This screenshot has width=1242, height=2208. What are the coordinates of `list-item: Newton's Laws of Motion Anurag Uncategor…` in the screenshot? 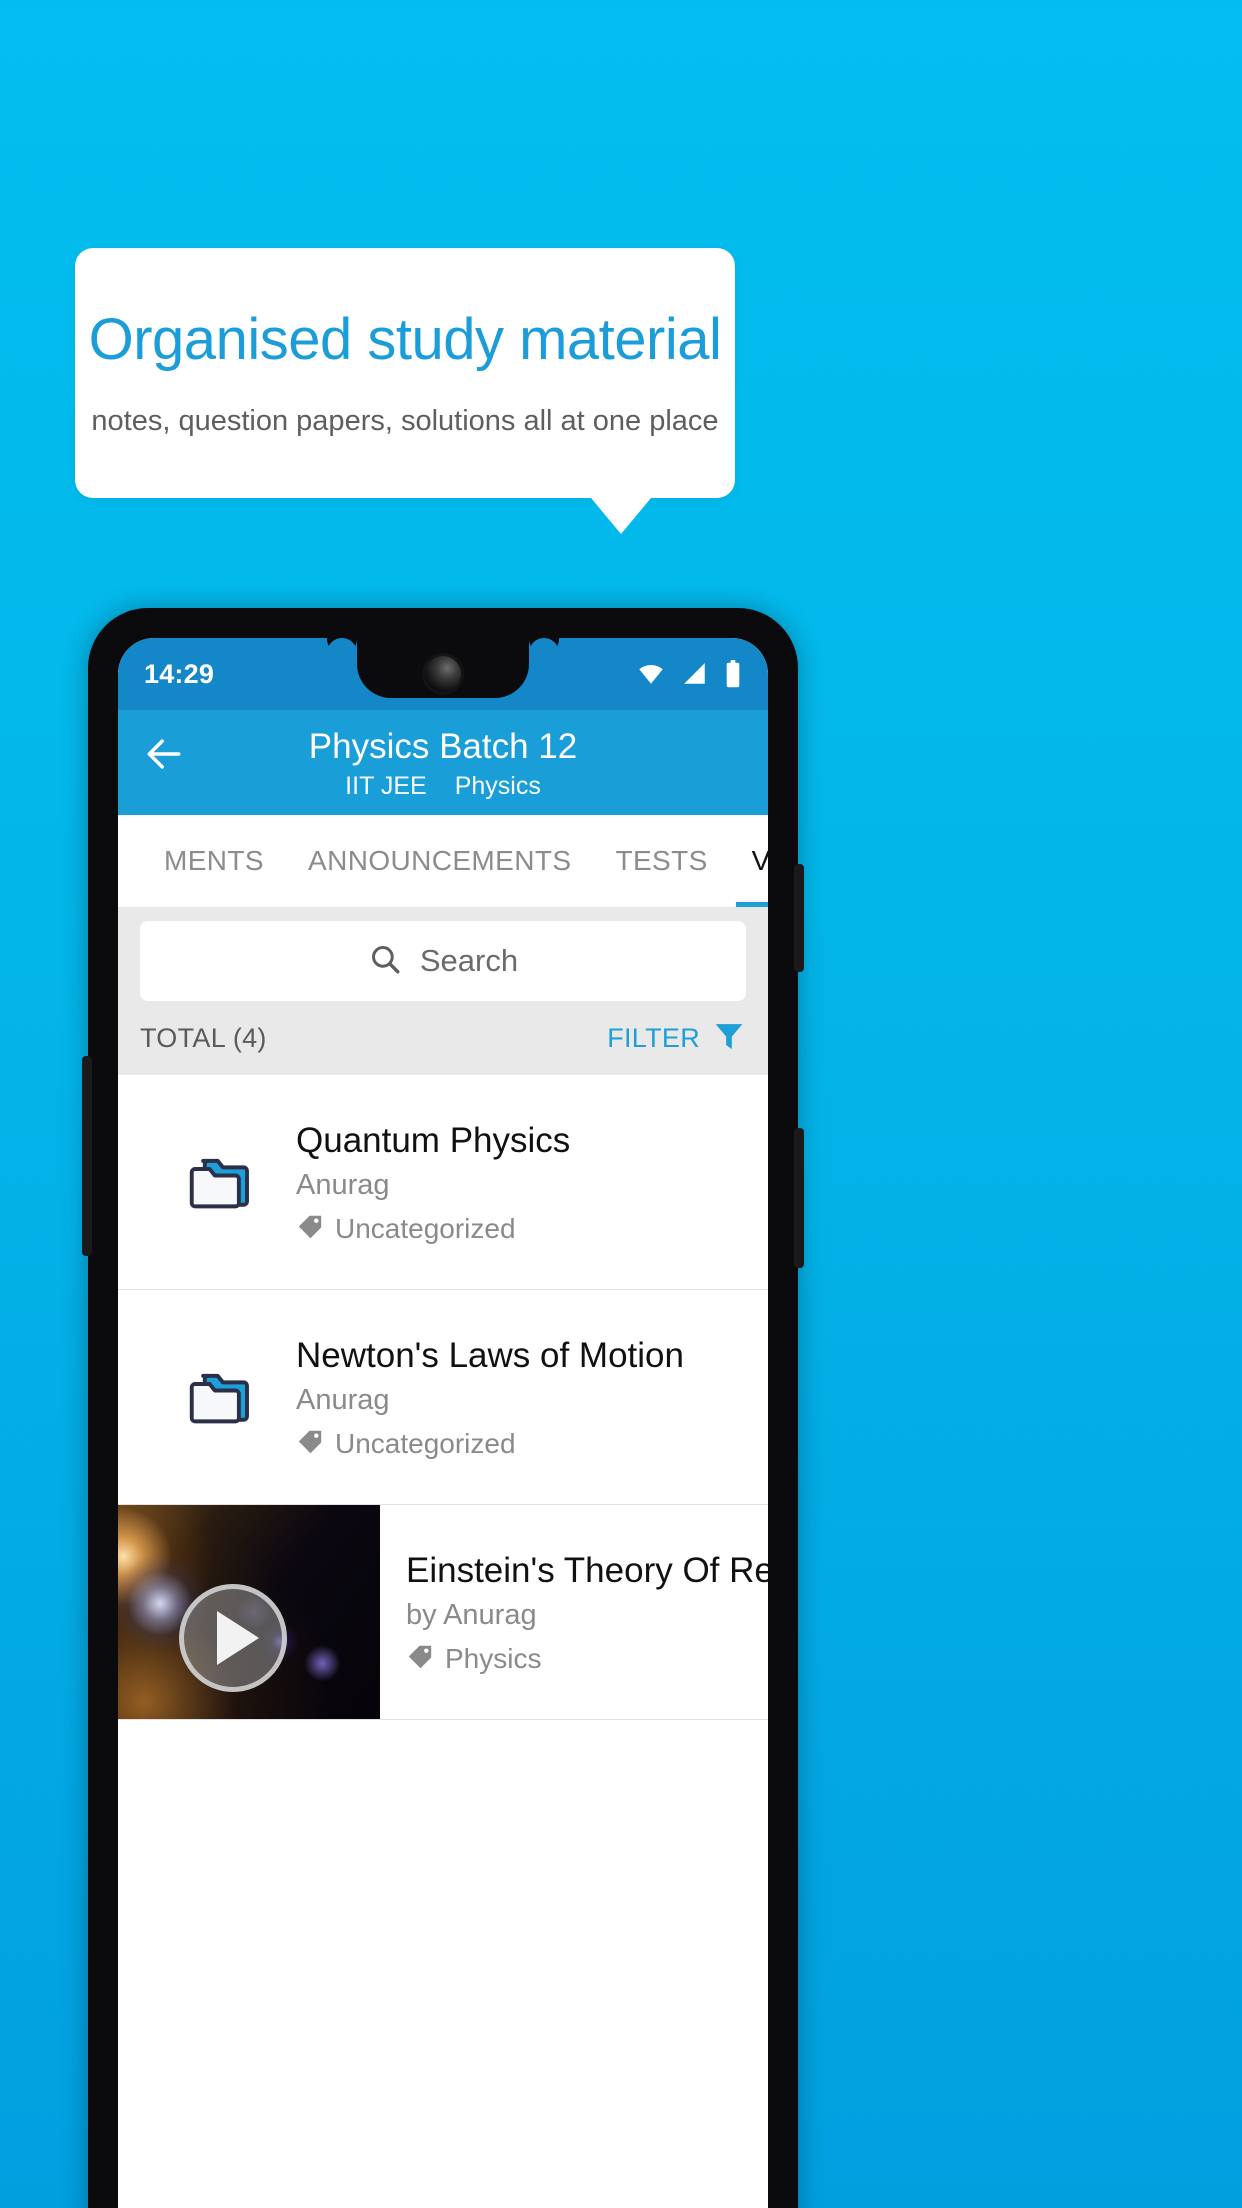 It's located at (443, 1397).